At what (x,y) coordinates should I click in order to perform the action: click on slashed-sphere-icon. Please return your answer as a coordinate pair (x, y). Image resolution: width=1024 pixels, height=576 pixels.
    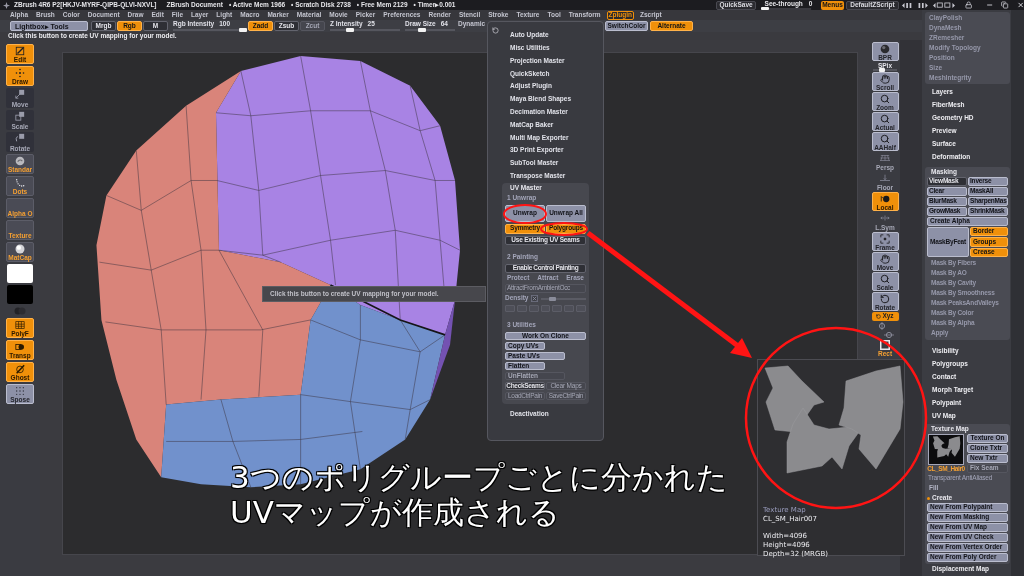
    Looking at the image, I should click on (20, 369).